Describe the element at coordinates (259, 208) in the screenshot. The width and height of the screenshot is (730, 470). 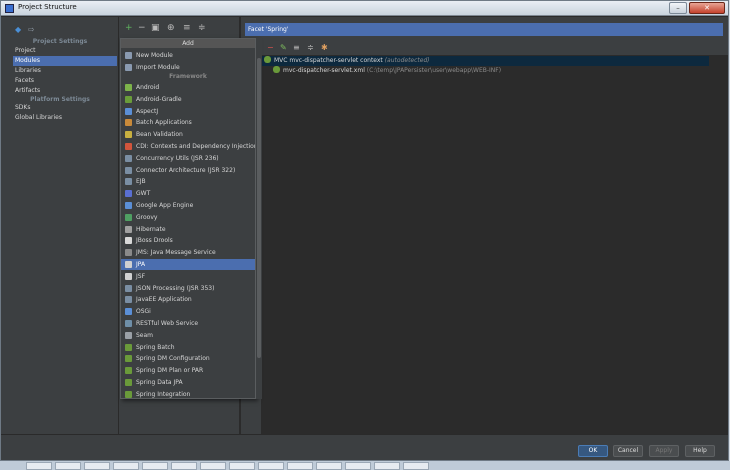
I see `scrollbar-thumb` at that location.